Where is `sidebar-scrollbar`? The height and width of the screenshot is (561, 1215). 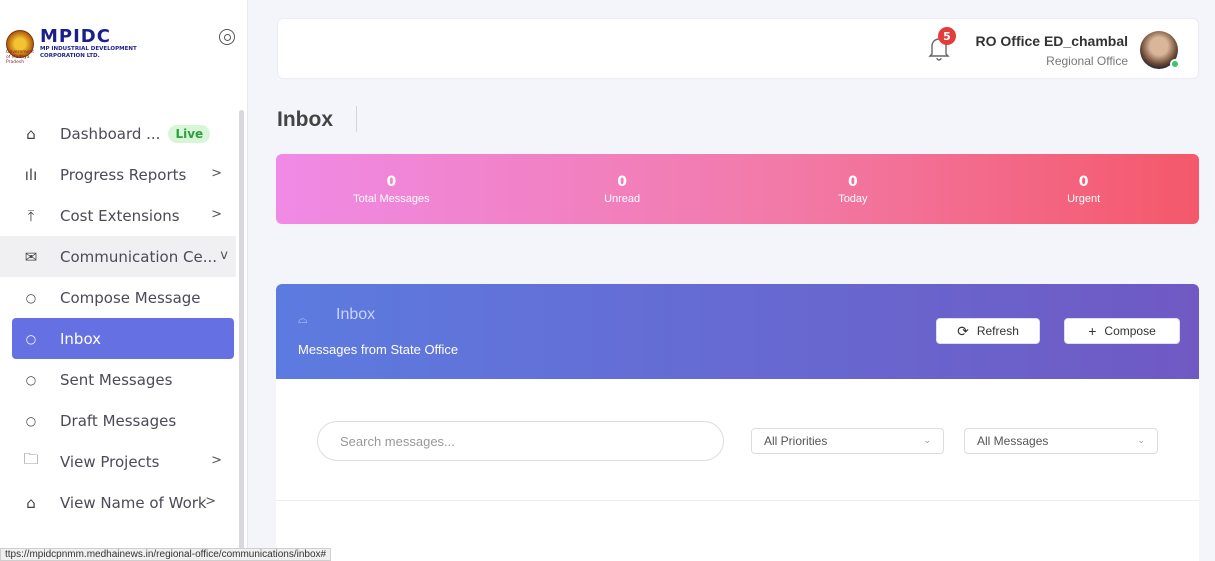
sidebar-scrollbar is located at coordinates (241, 332).